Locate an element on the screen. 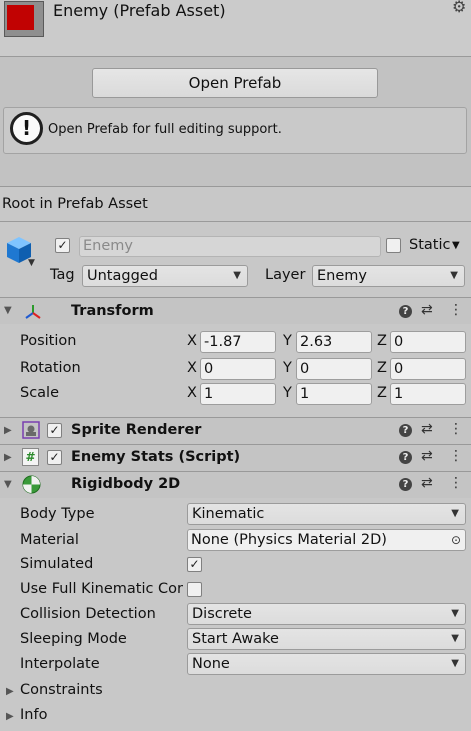  full-kinematic-label: Use Full Kinematic Cor is located at coordinates (102, 589).